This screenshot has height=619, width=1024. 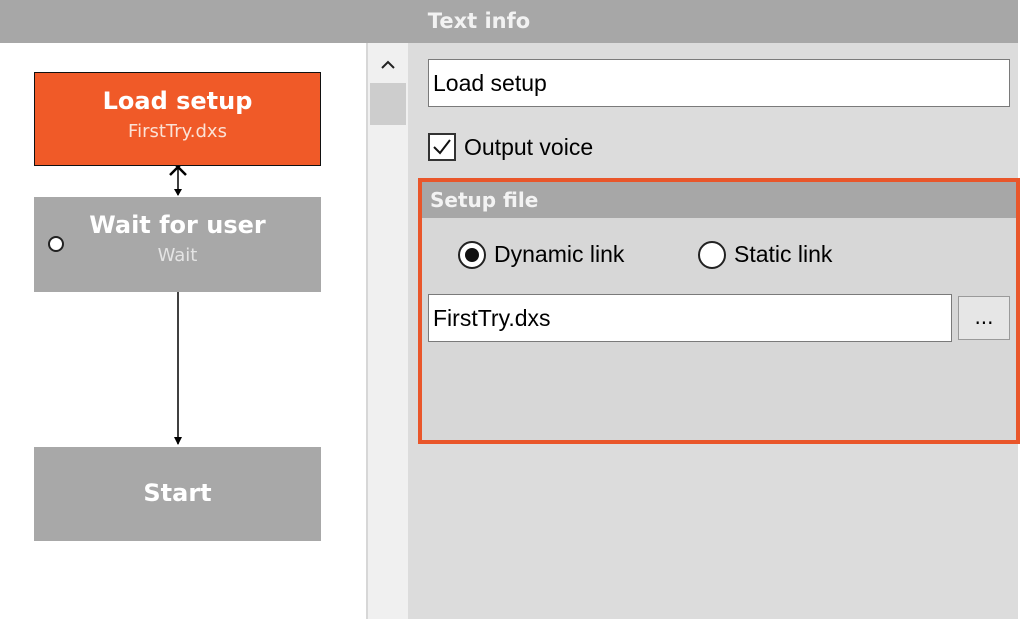 What do you see at coordinates (177, 255) in the screenshot?
I see `node-subtitle: Wait` at bounding box center [177, 255].